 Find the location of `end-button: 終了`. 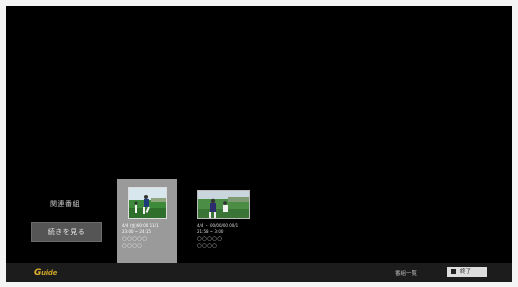

end-button: 終了 is located at coordinates (467, 272).